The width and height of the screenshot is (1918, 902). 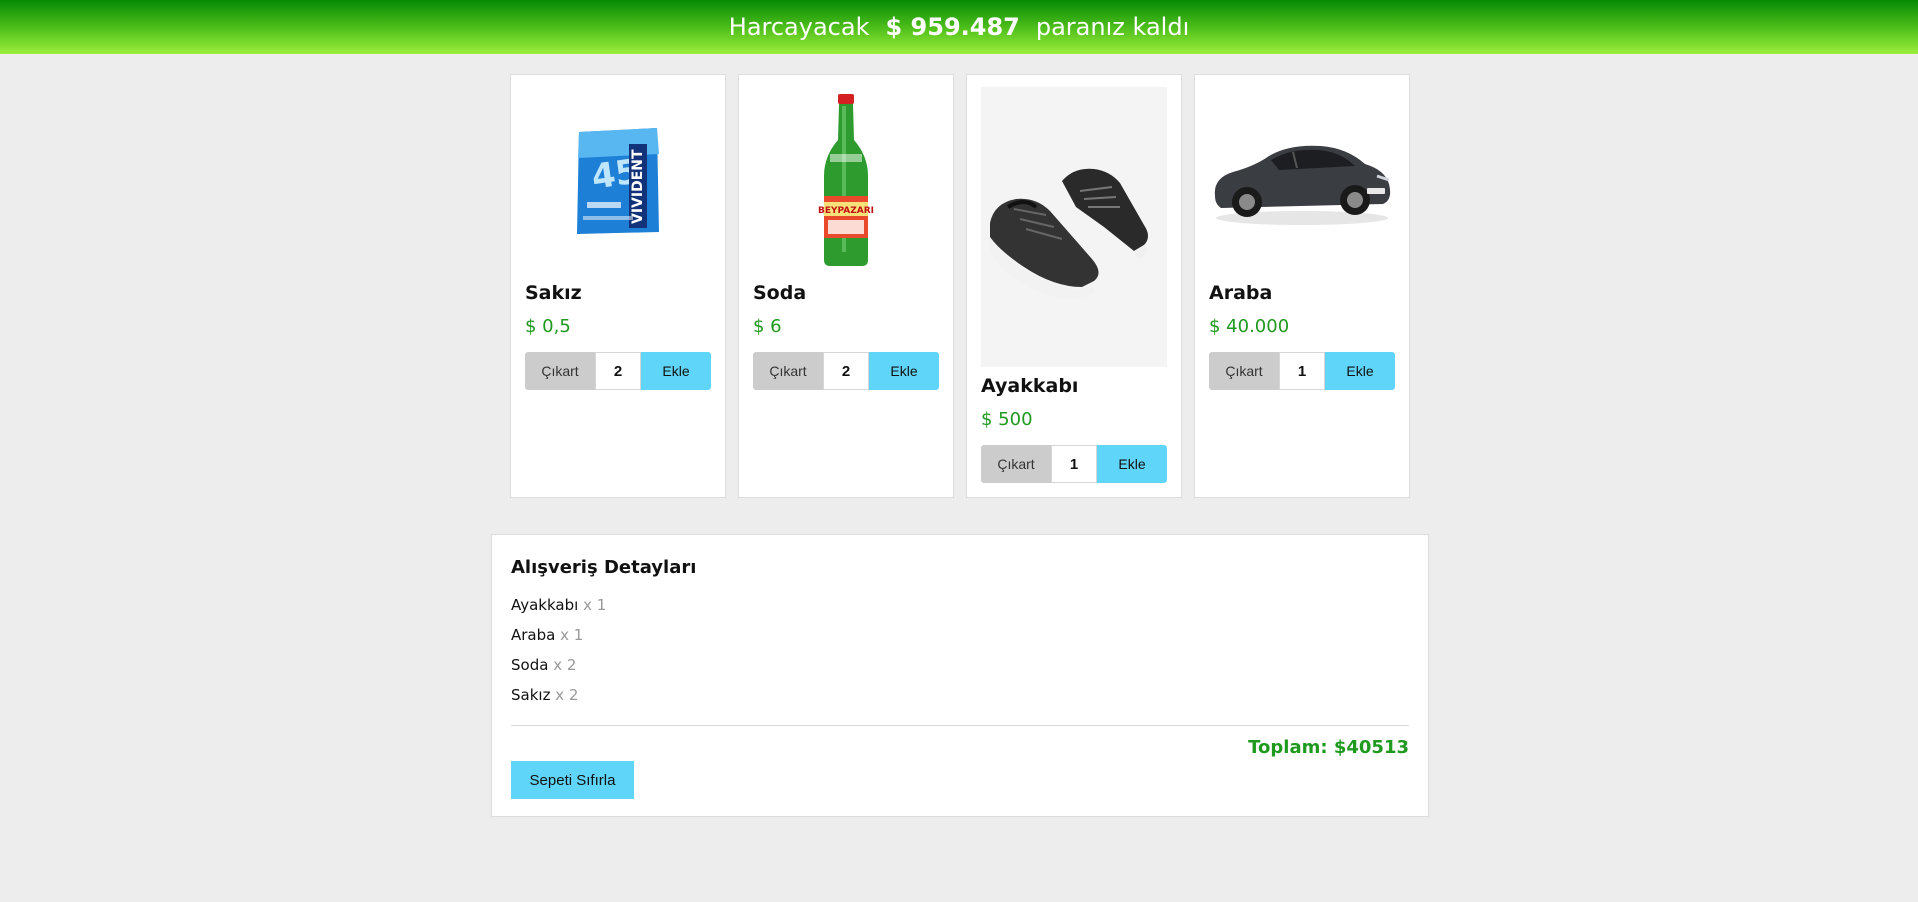 I want to click on product-image-car, so click(x=1302, y=180).